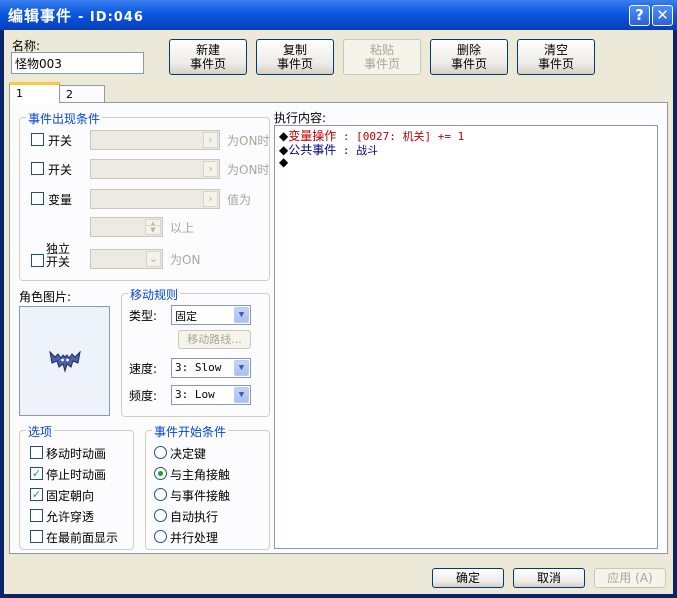 This screenshot has height=598, width=677. I want to click on self-switch-label: 独立 开关, so click(58, 256).